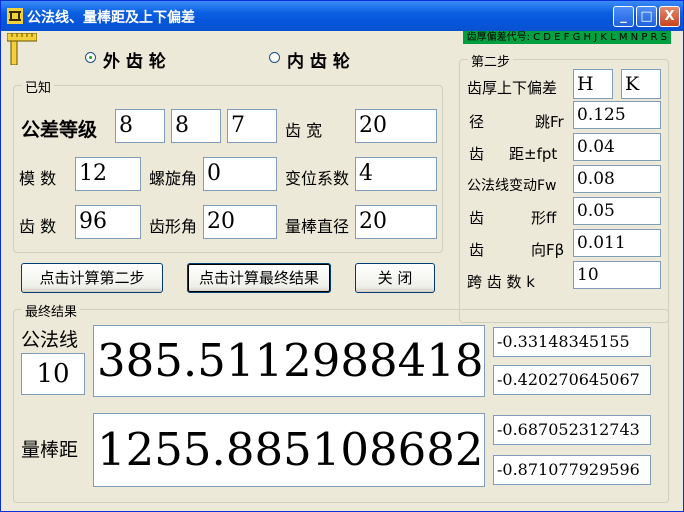  I want to click on common-normal-upper-dev-output: -0.33148345155, so click(572, 342).